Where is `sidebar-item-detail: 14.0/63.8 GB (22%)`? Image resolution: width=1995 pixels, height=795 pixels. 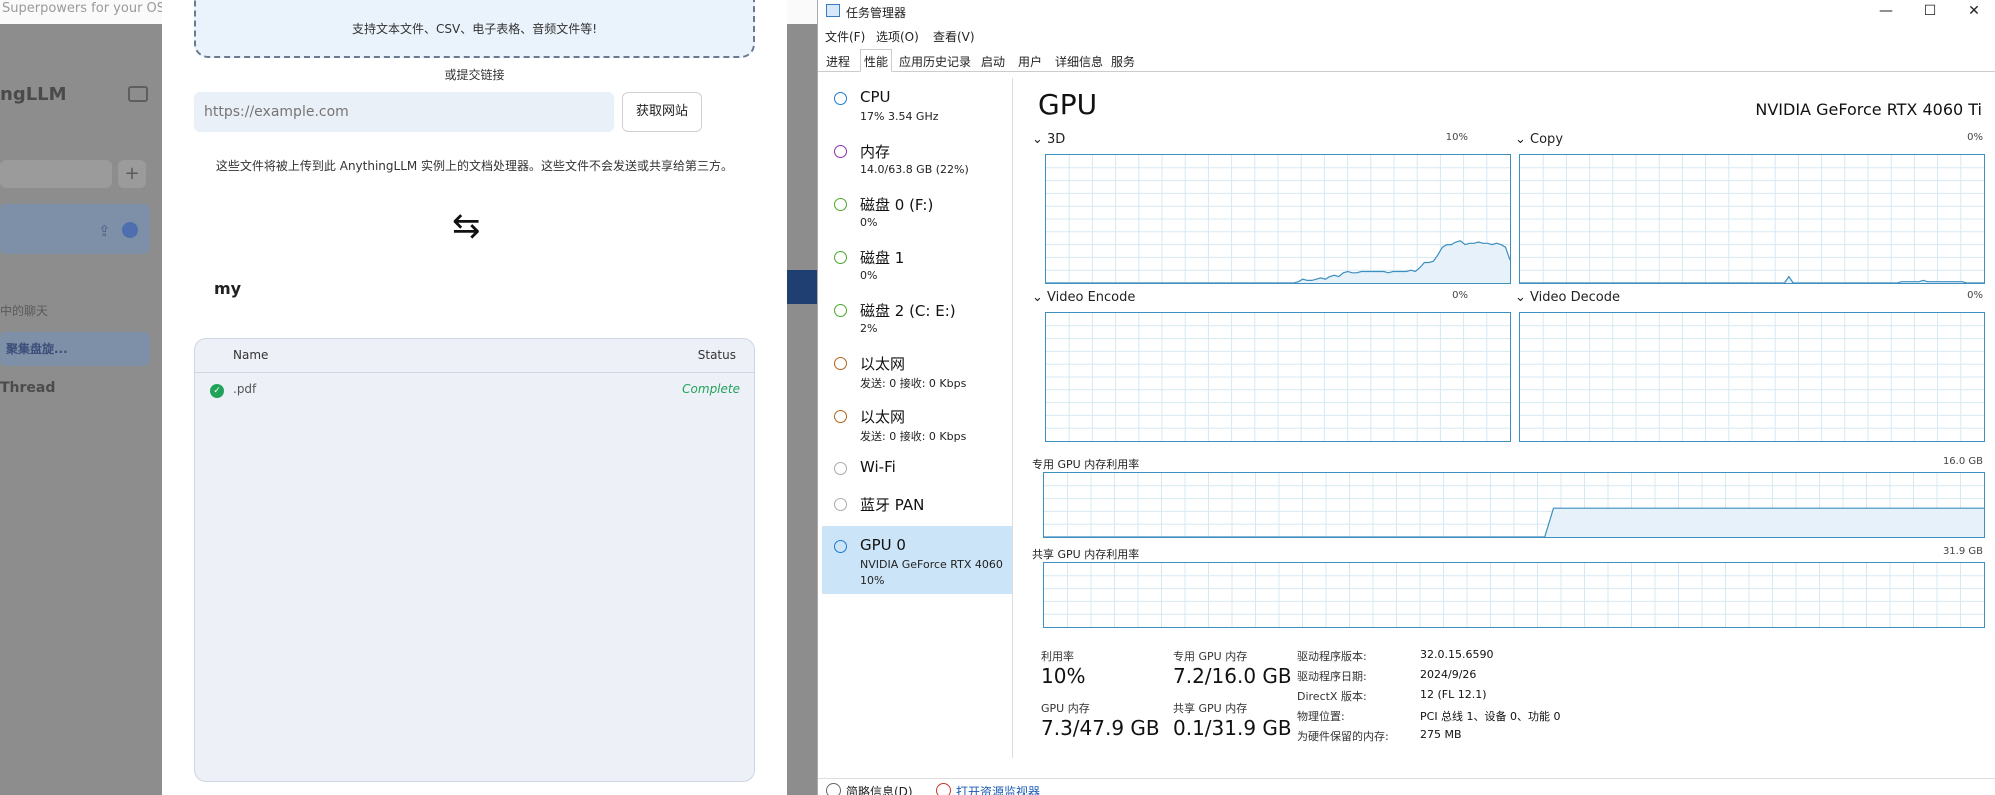
sidebar-item-detail: 14.0/63.8 GB (22%) is located at coordinates (914, 169).